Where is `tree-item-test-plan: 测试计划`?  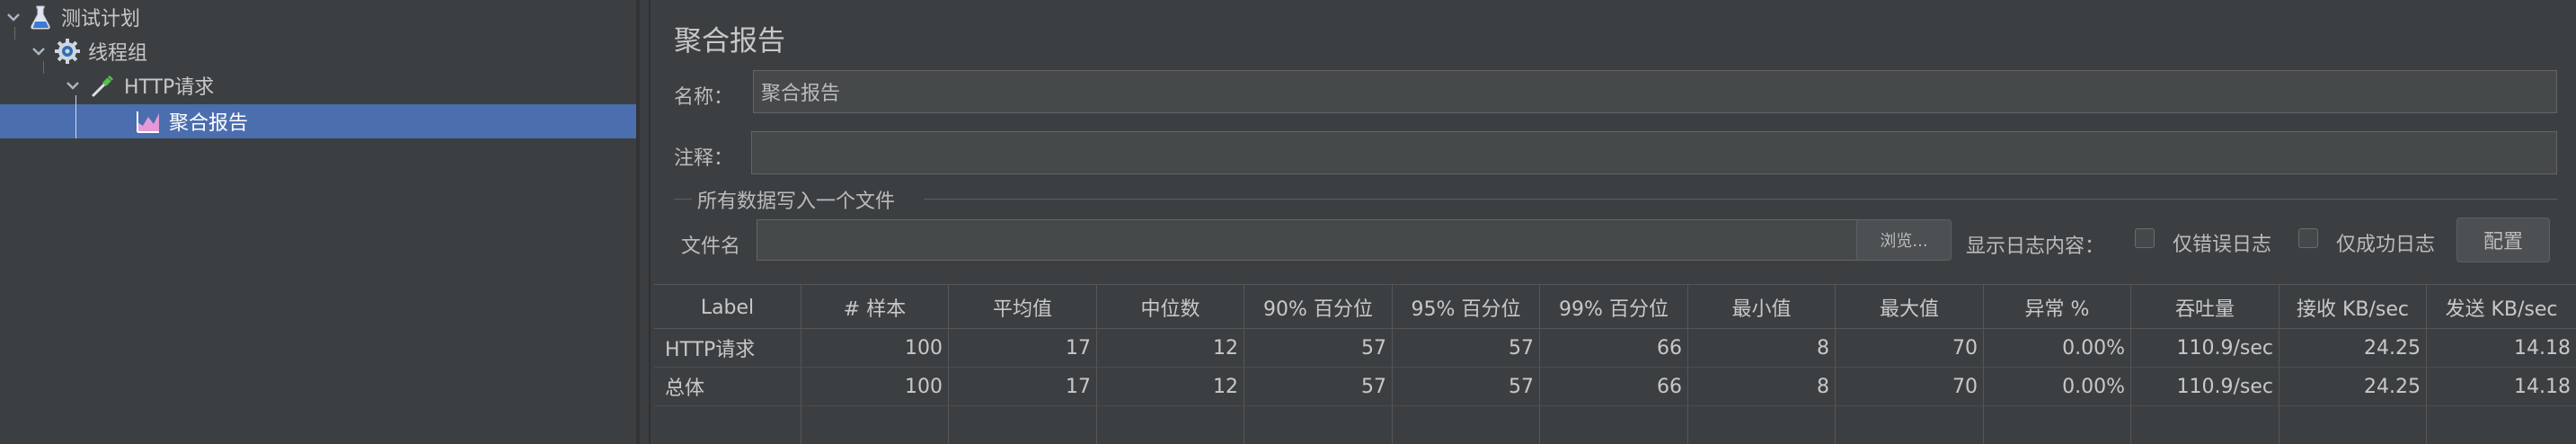
tree-item-test-plan: 测试计划 is located at coordinates (70, 17).